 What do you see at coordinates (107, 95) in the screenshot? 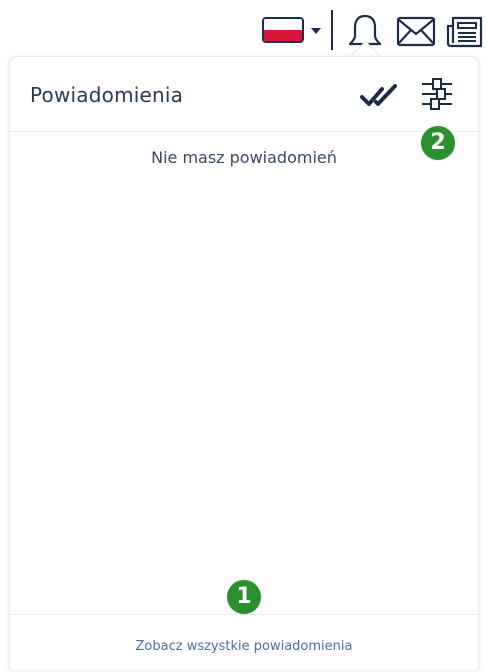
I see `panel-title: Powiadomienia` at bounding box center [107, 95].